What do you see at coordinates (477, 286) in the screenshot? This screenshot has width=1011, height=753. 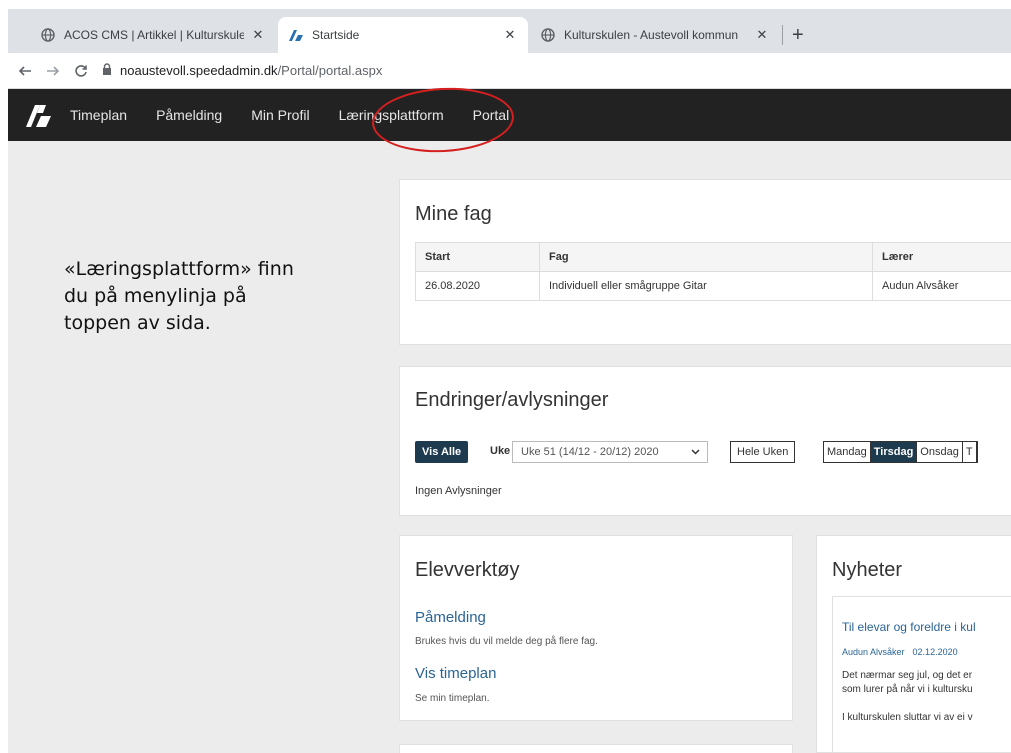 I see `table-cell: 26.08.2020` at bounding box center [477, 286].